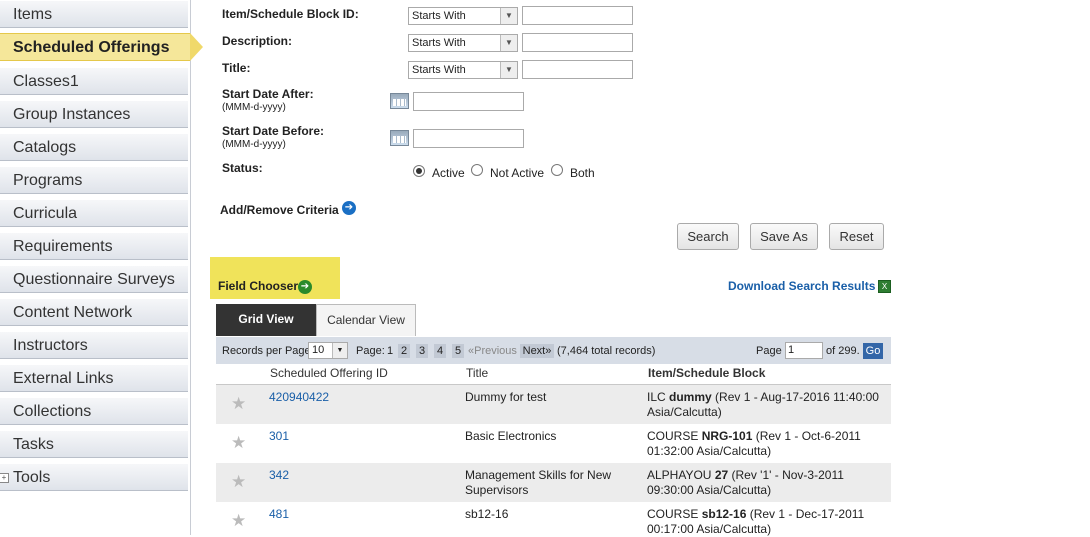 This screenshot has width=1090, height=537. What do you see at coordinates (708, 236) in the screenshot?
I see `search-button: Search` at bounding box center [708, 236].